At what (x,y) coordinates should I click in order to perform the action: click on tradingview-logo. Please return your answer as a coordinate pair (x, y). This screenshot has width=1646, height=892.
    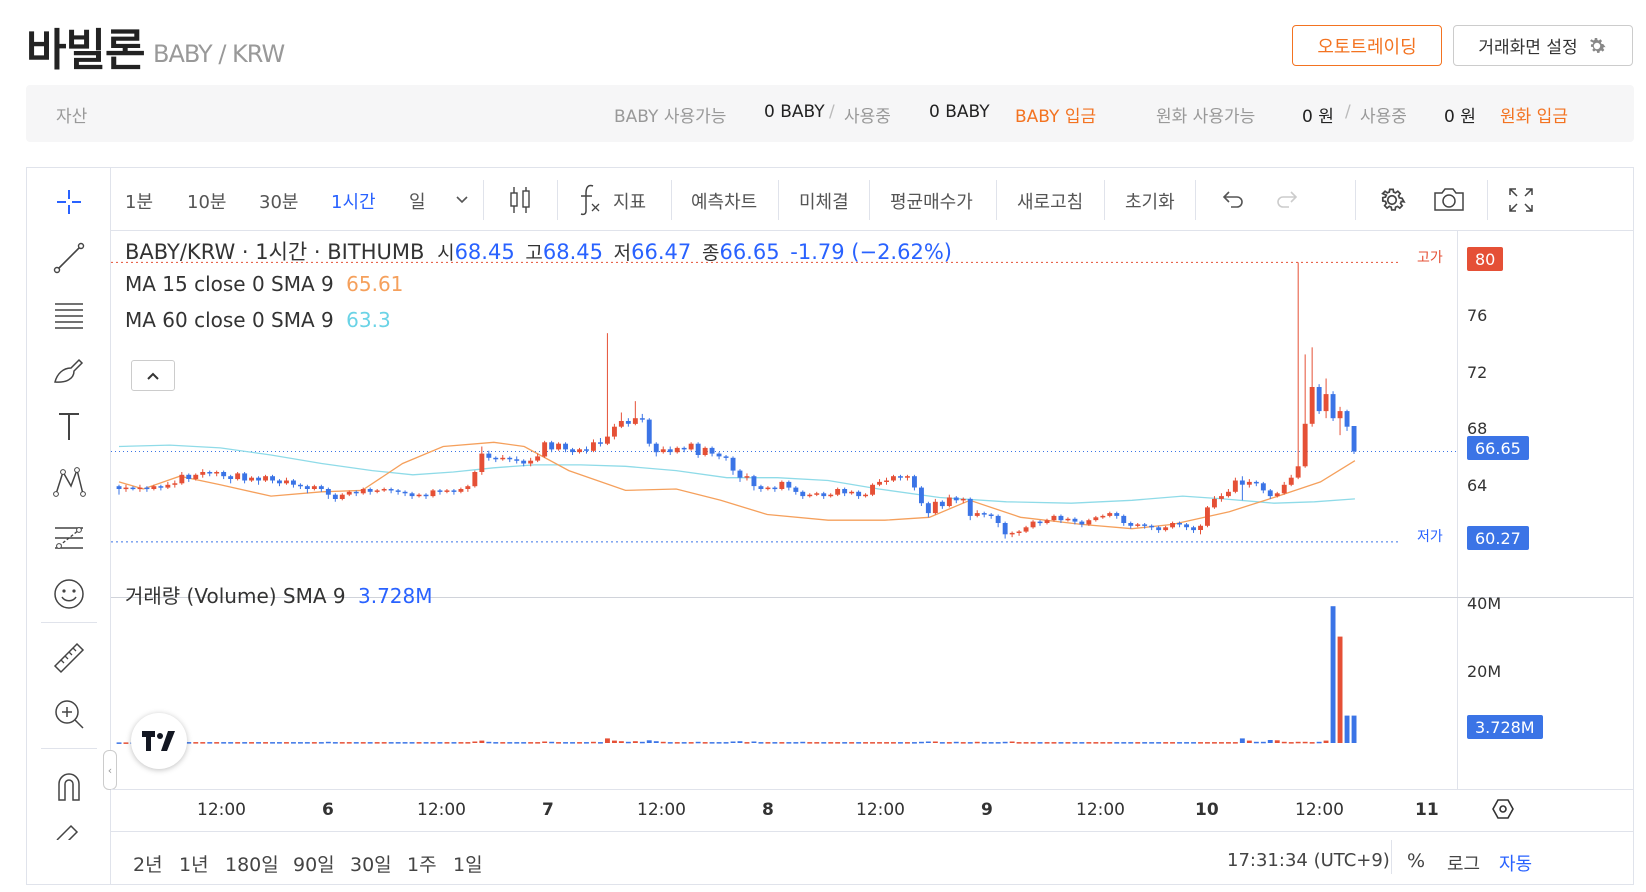
    Looking at the image, I should click on (159, 741).